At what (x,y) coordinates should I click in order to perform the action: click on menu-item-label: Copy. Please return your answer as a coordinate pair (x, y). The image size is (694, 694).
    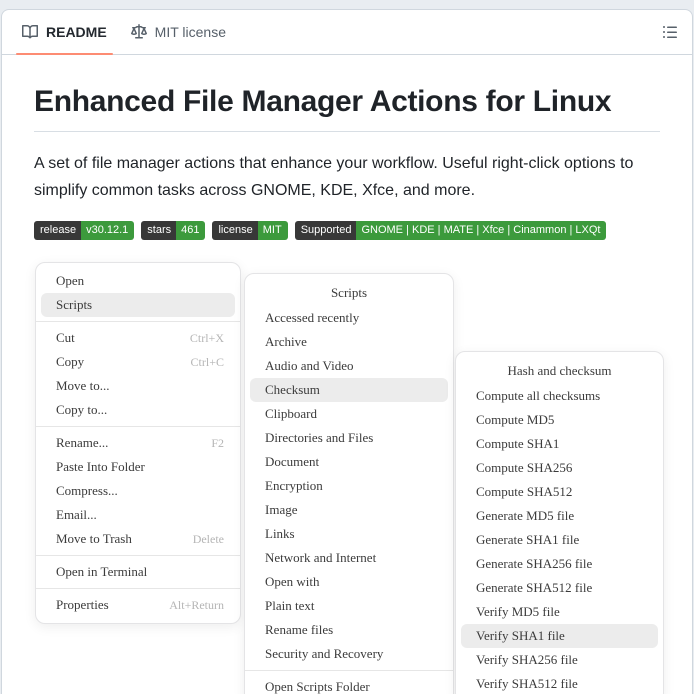
    Looking at the image, I should click on (70, 361).